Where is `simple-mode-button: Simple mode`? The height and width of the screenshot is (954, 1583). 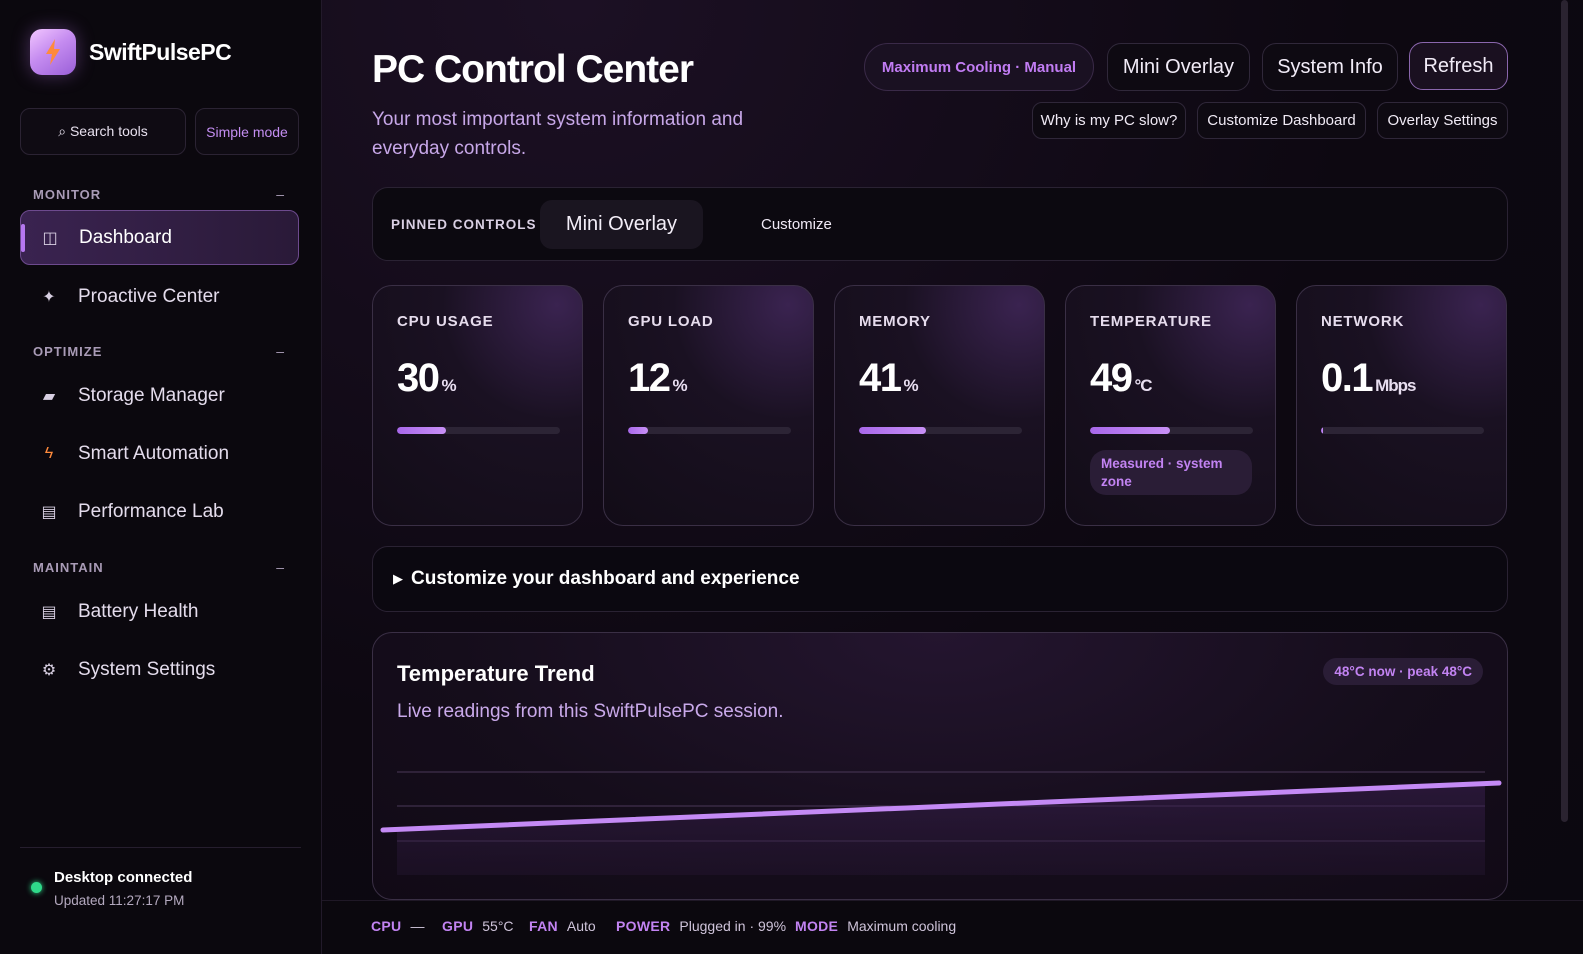 simple-mode-button: Simple mode is located at coordinates (247, 131).